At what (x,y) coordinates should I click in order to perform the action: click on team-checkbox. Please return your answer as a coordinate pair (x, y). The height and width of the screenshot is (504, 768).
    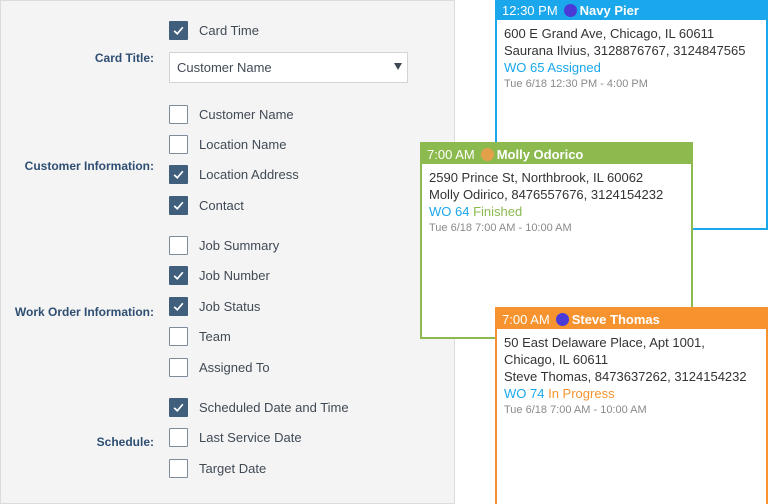
    Looking at the image, I should click on (178, 336).